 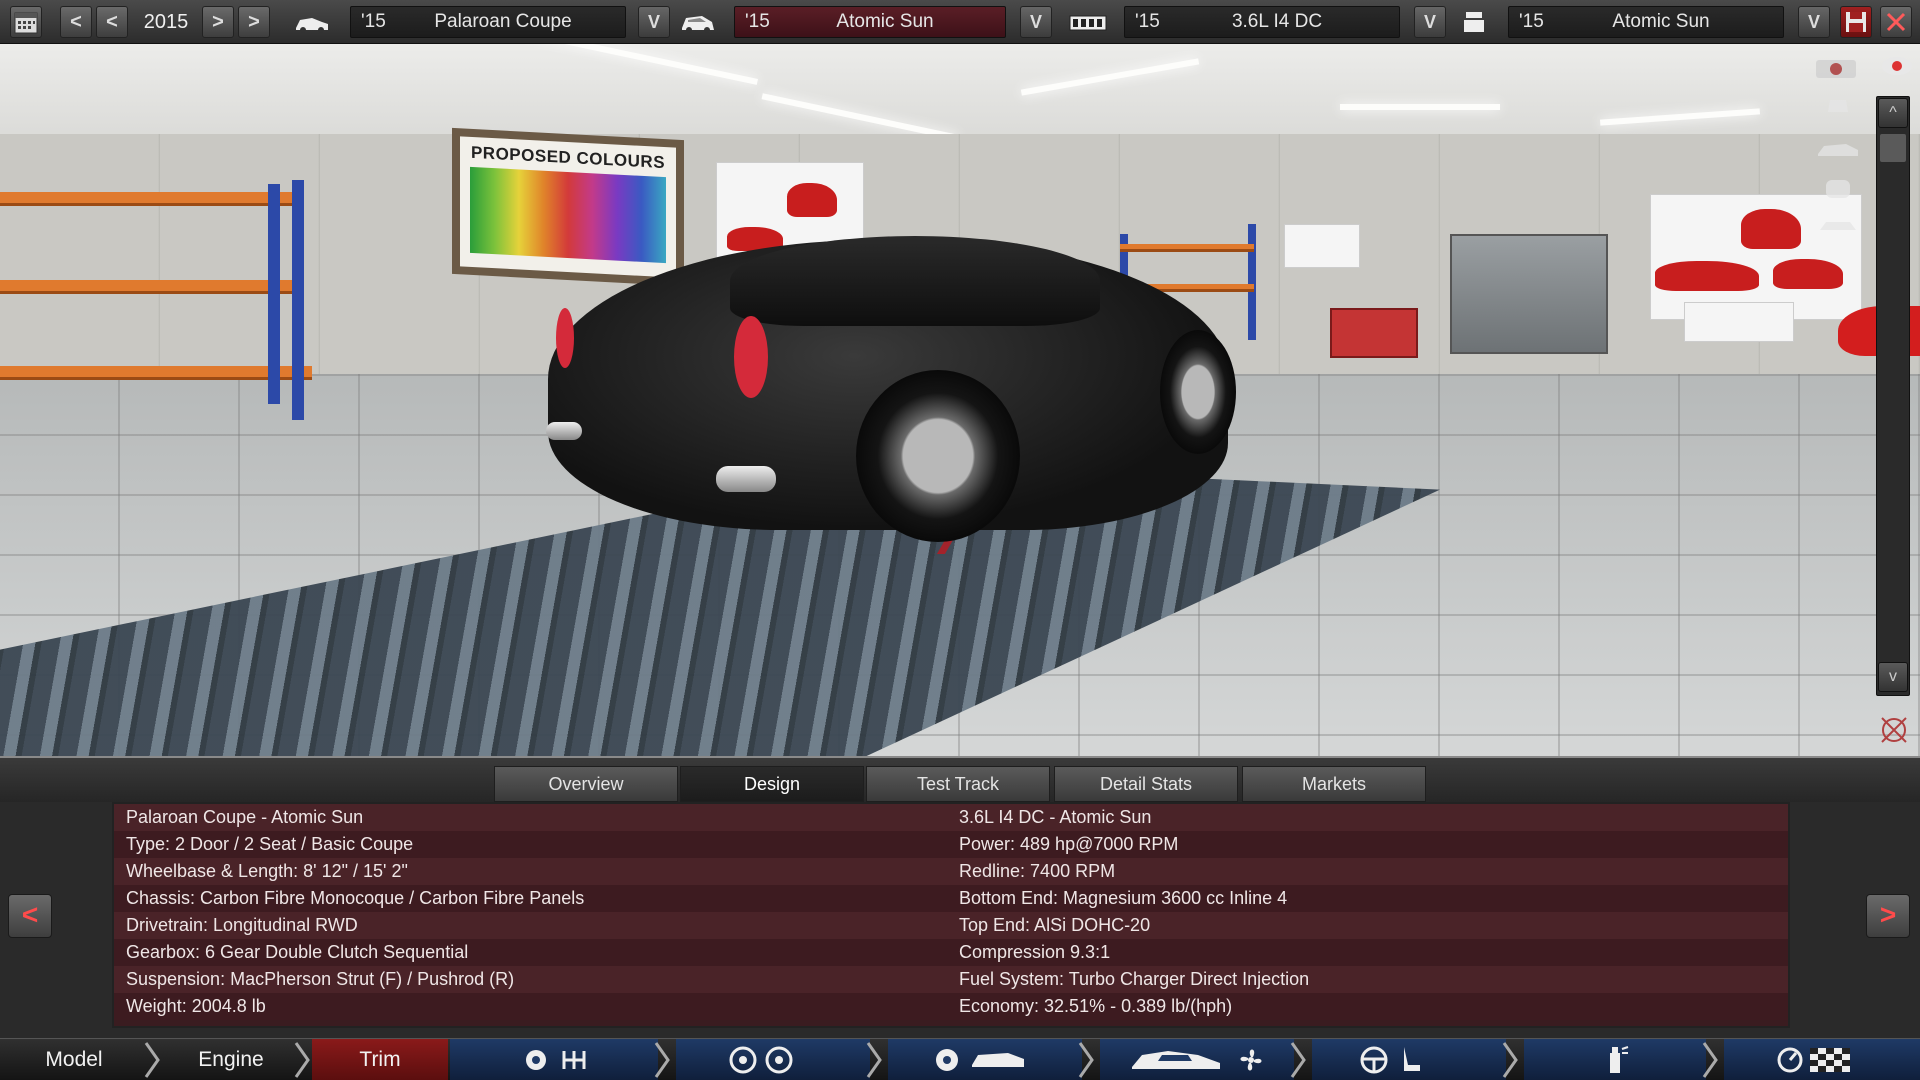 I want to click on engine-select: '15 3.6L I4 DC, so click(x=1262, y=22).